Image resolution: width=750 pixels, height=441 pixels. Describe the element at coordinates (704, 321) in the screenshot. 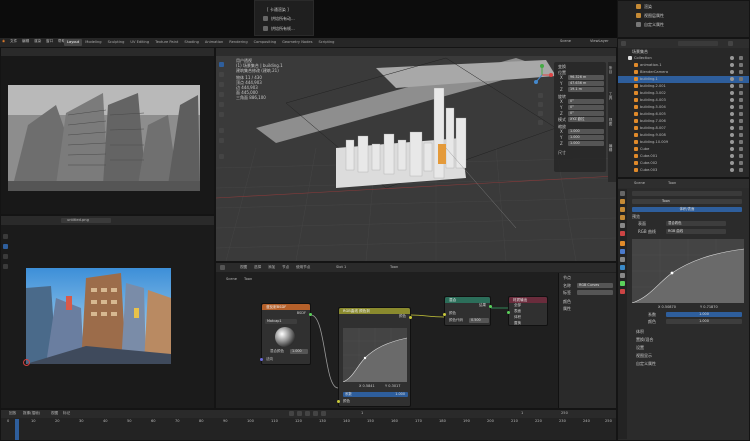

I see `props-color-field: 1.000` at that location.